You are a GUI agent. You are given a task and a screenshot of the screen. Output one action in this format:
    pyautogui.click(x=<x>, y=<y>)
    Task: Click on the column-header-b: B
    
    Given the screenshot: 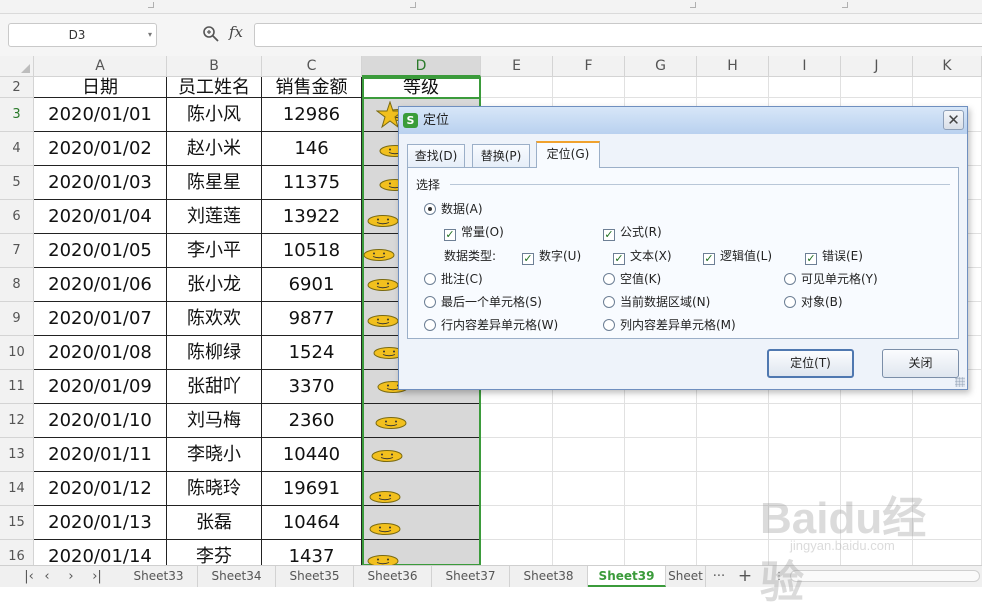 What is the action you would take?
    pyautogui.click(x=214, y=66)
    